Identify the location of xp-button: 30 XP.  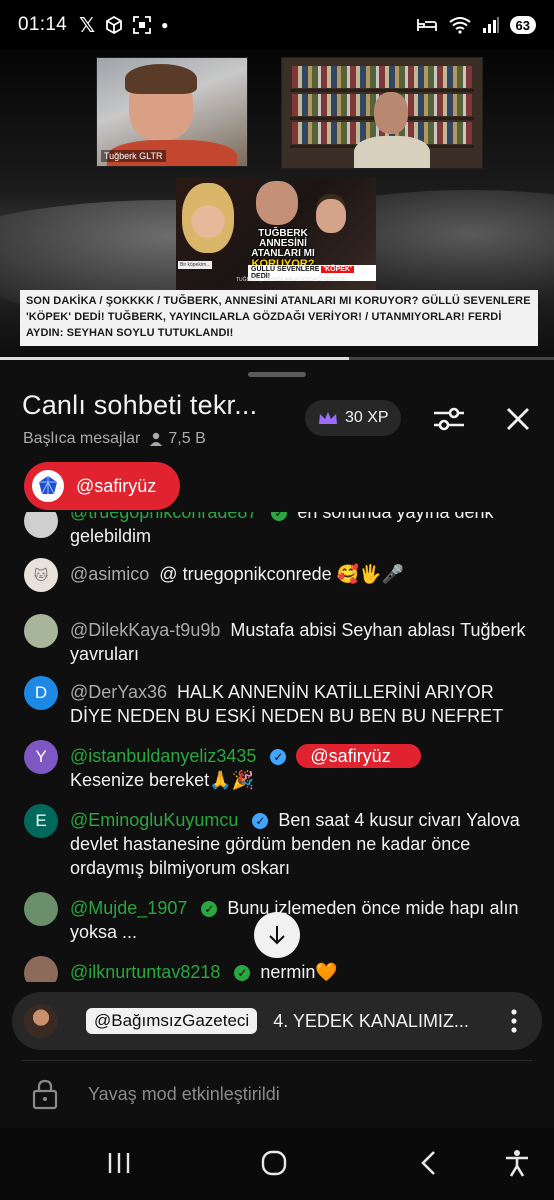
(353, 418).